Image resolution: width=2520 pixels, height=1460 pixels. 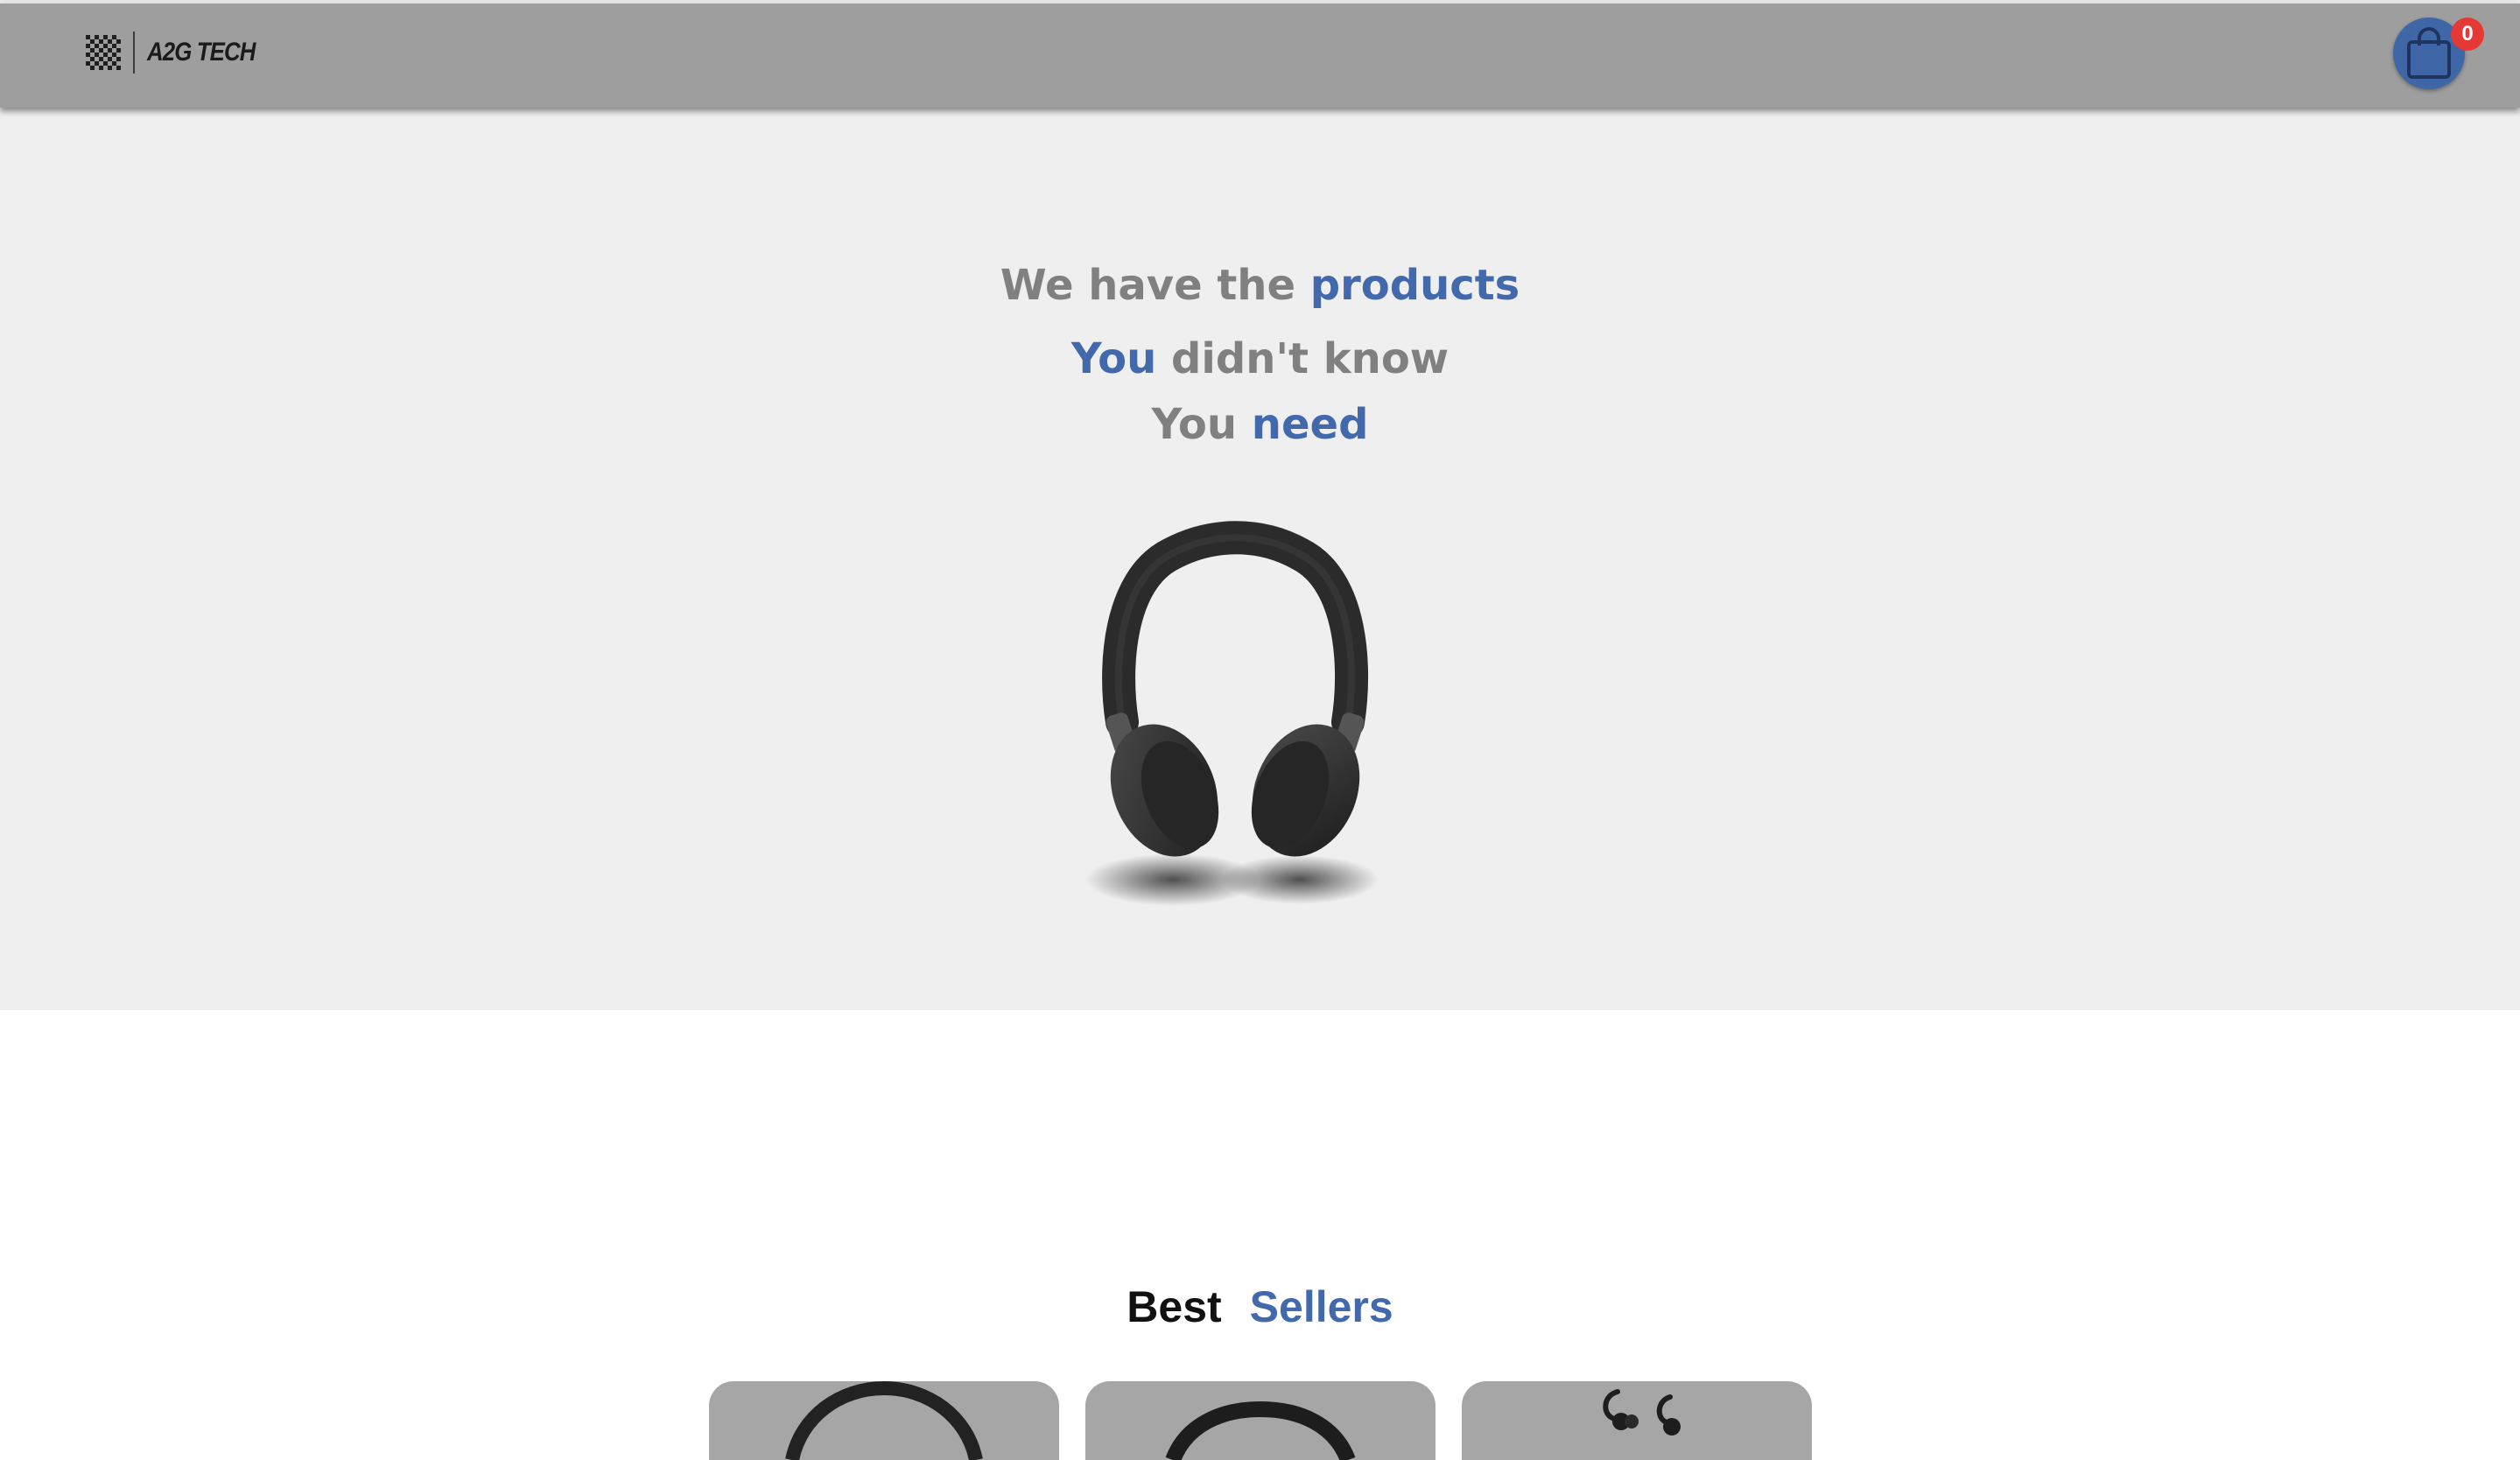 What do you see at coordinates (1303, 358) in the screenshot?
I see `hero-line2-text: didn't know` at bounding box center [1303, 358].